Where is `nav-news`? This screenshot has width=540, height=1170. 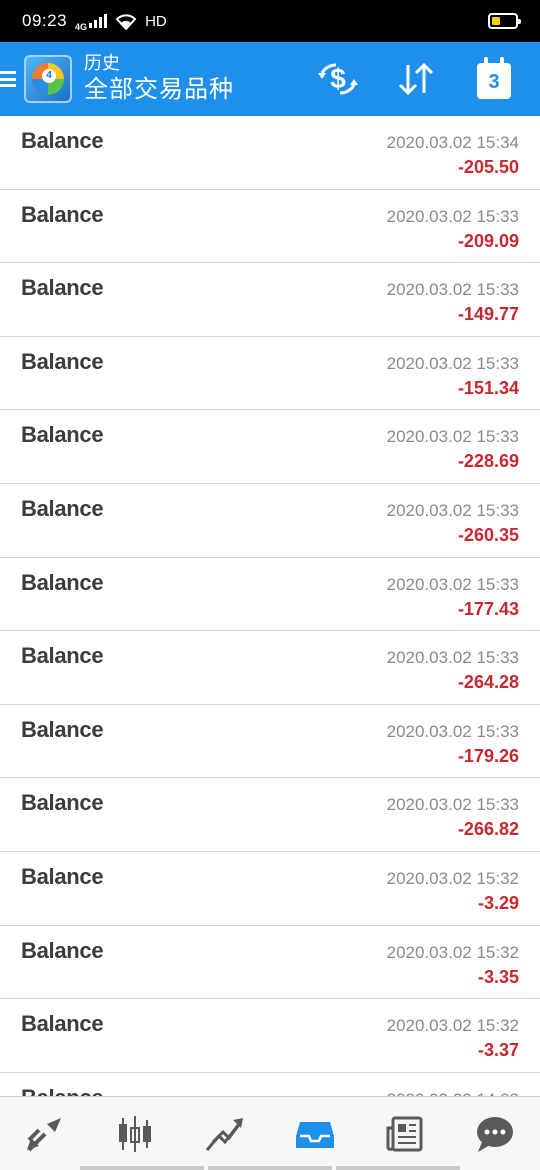 nav-news is located at coordinates (405, 1134).